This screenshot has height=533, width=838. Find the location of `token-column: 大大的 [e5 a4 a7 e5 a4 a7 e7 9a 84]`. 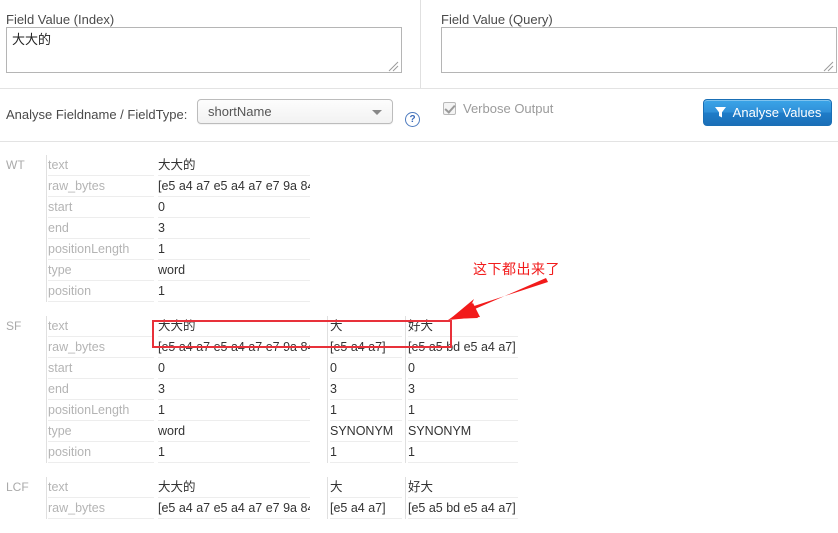

token-column: 大大的 [e5 a4 a7 e5 a4 a7 e7 9a 84] is located at coordinates (234, 498).